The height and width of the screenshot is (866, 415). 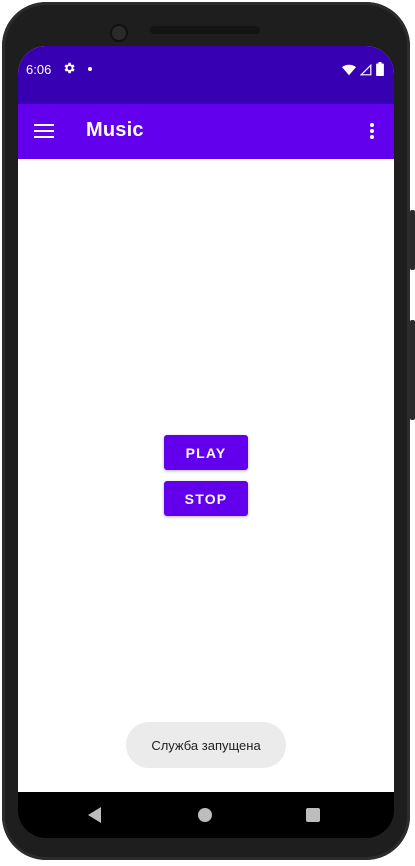 I want to click on hamburger-menu-icon, so click(x=44, y=131).